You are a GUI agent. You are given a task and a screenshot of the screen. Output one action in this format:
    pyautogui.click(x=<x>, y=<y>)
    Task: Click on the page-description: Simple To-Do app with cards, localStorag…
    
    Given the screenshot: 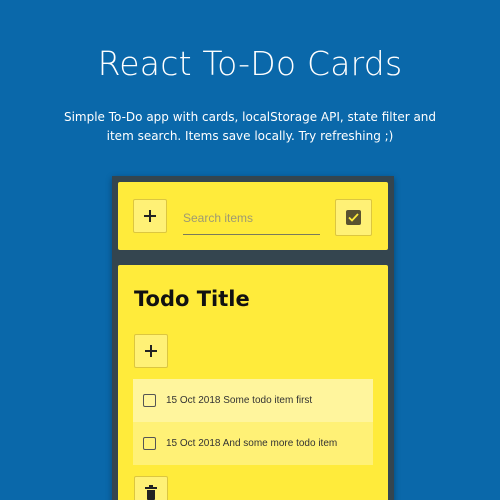 What is the action you would take?
    pyautogui.click(x=250, y=126)
    